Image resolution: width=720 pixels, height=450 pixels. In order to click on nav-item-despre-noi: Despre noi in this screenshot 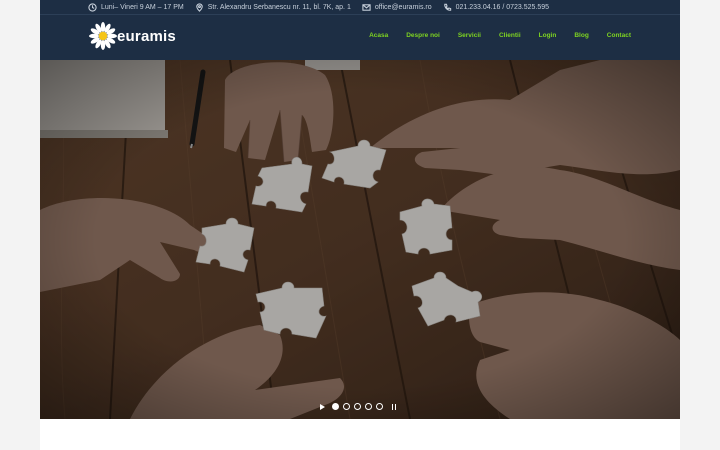, I will do `click(423, 35)`.